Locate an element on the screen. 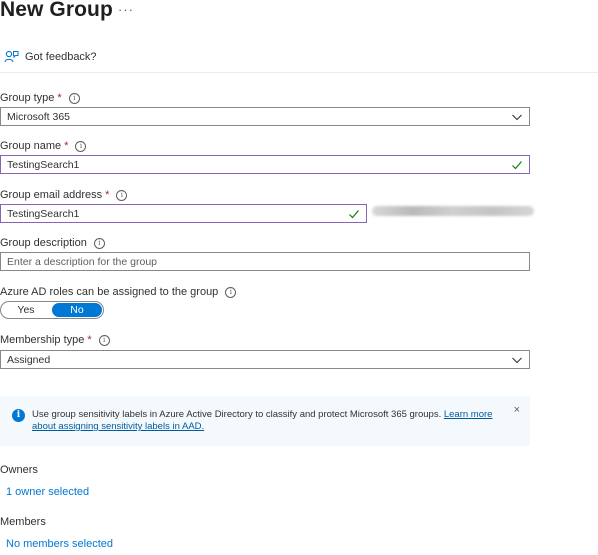 This screenshot has width=598, height=555. group-description-label: Group description i is located at coordinates (52, 243).